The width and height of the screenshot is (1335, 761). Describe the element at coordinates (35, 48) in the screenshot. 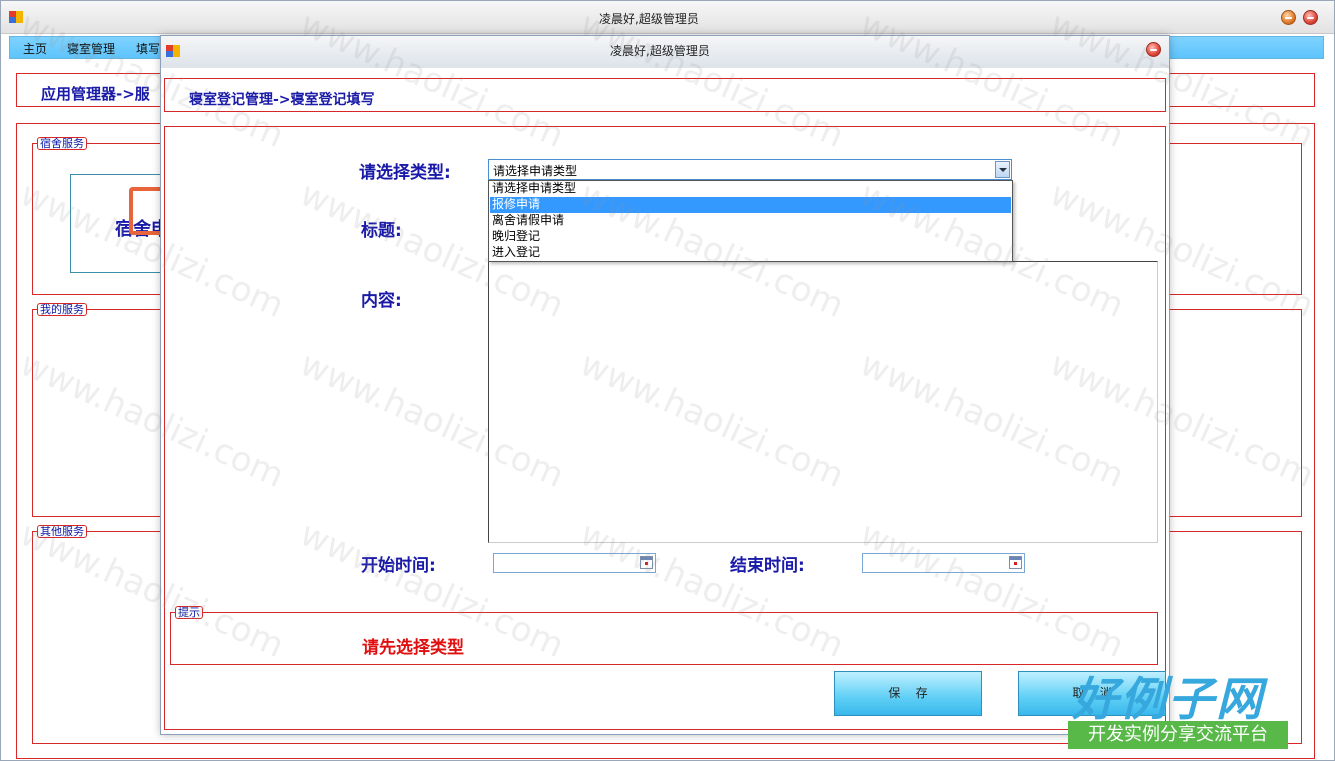

I see `menu-item-home: 主页` at that location.